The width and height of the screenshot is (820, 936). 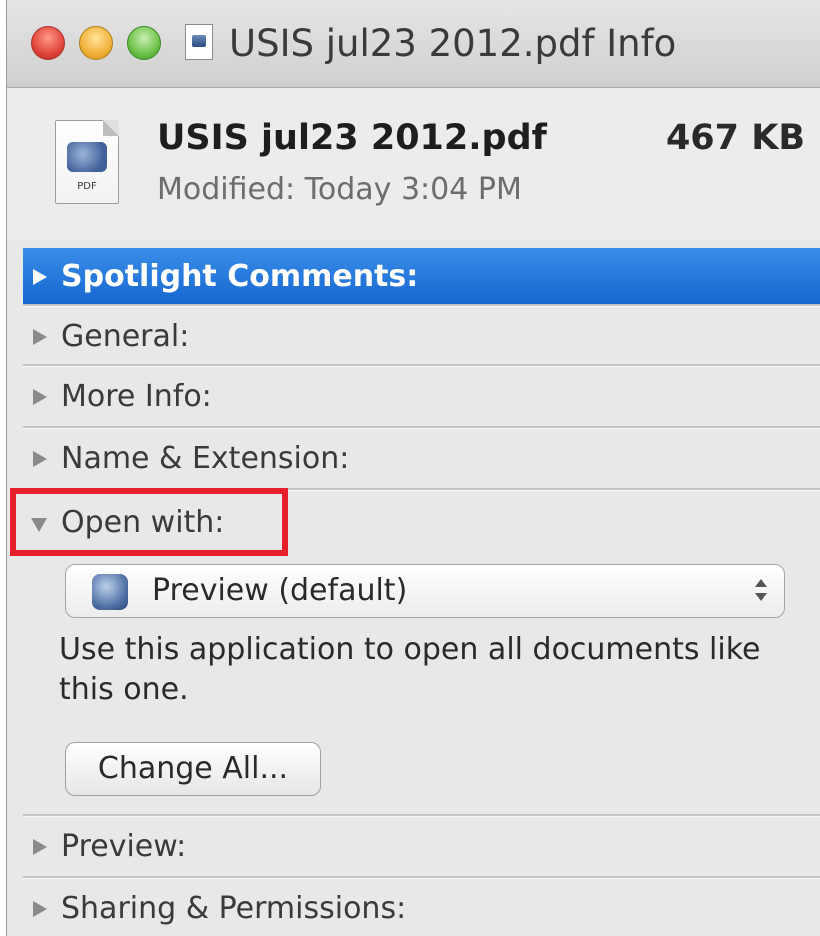 What do you see at coordinates (421, 847) in the screenshot?
I see `section-preview: Preview:` at bounding box center [421, 847].